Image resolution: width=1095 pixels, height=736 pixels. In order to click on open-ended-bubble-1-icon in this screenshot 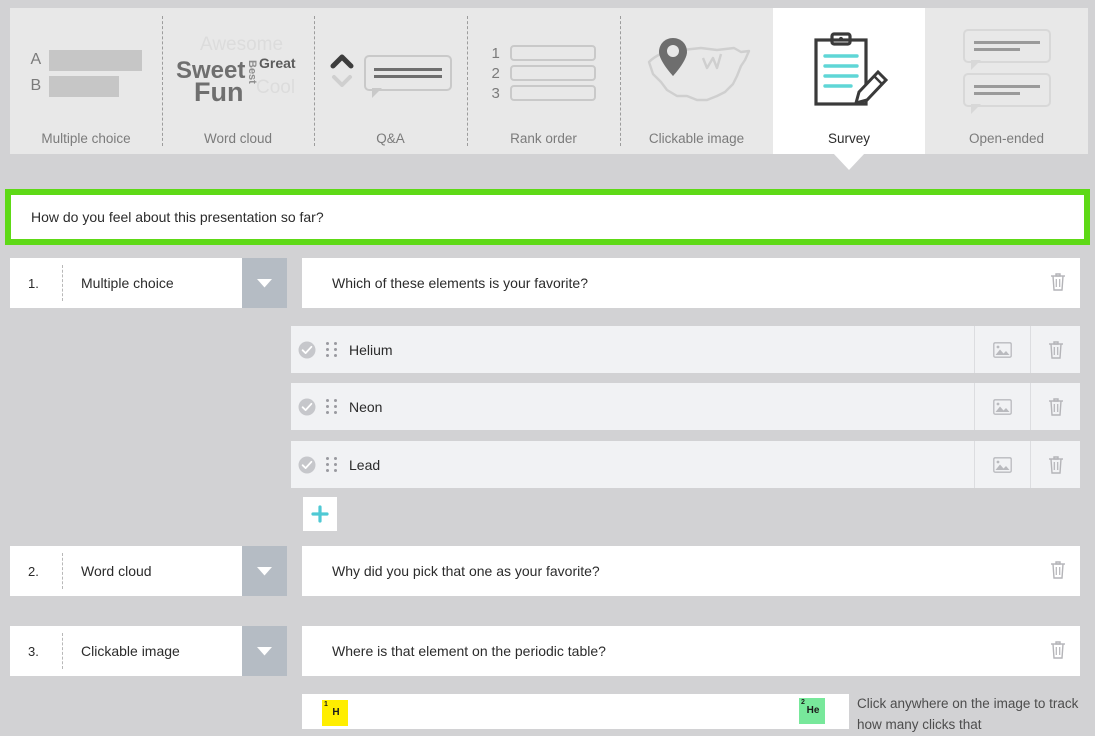, I will do `click(1006, 49)`.